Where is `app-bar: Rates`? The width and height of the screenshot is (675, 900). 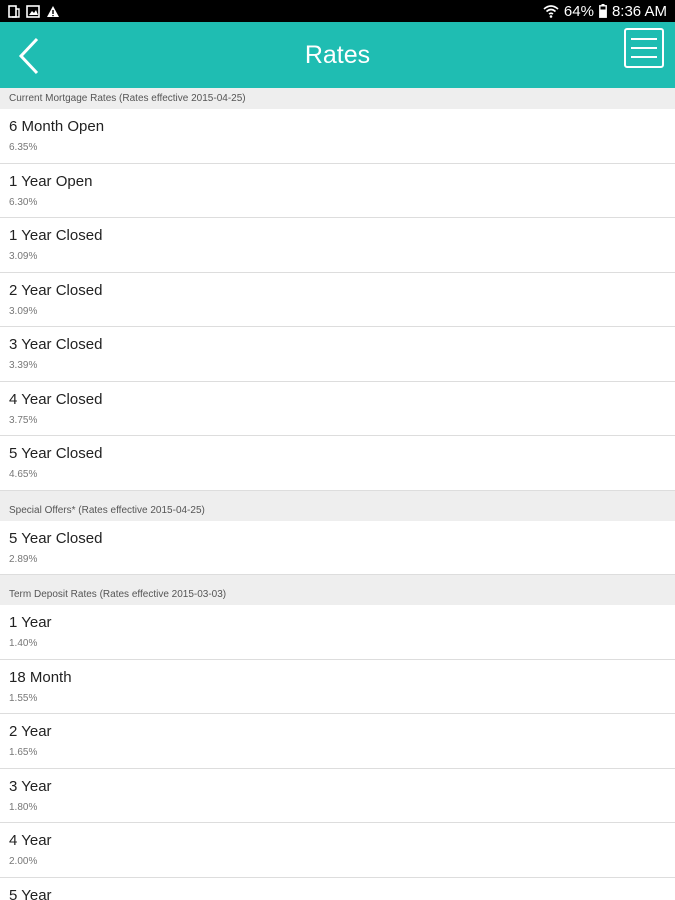 app-bar: Rates is located at coordinates (337, 55).